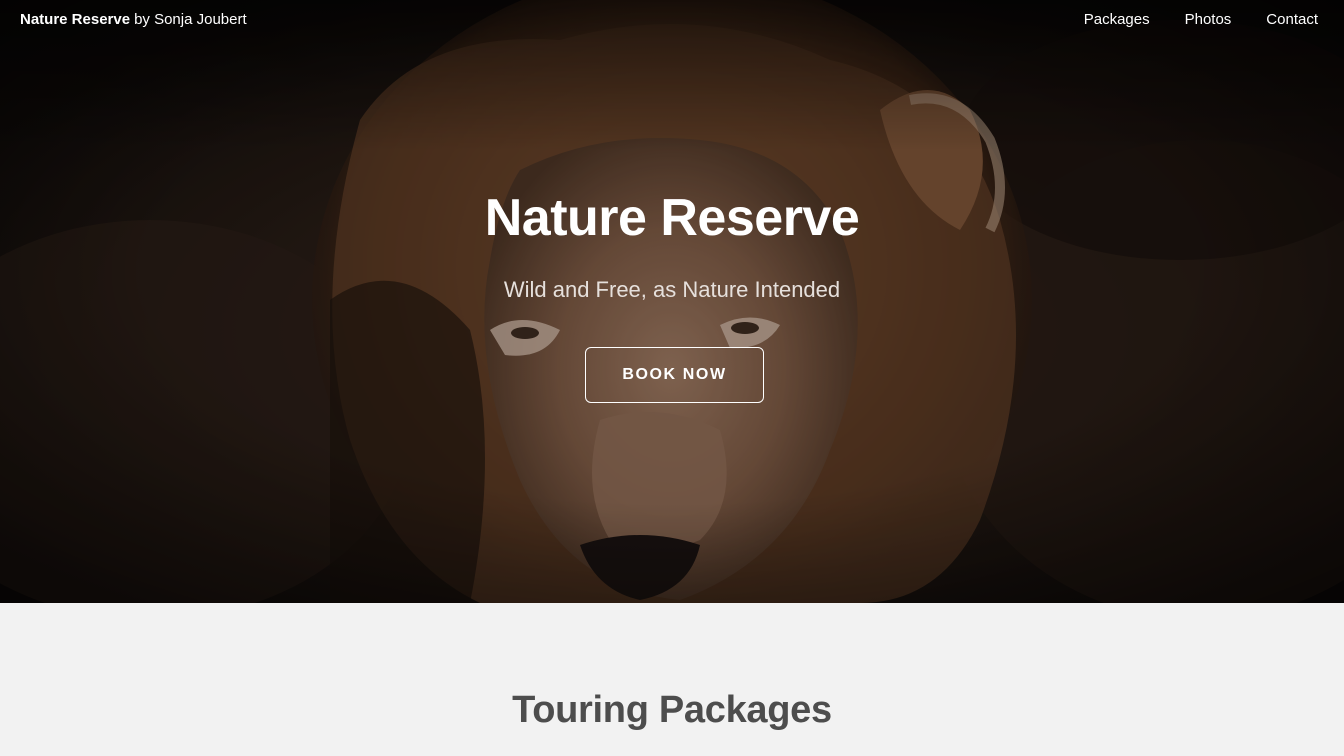  Describe the element at coordinates (672, 710) in the screenshot. I see `packages-title: Touring Packages` at that location.